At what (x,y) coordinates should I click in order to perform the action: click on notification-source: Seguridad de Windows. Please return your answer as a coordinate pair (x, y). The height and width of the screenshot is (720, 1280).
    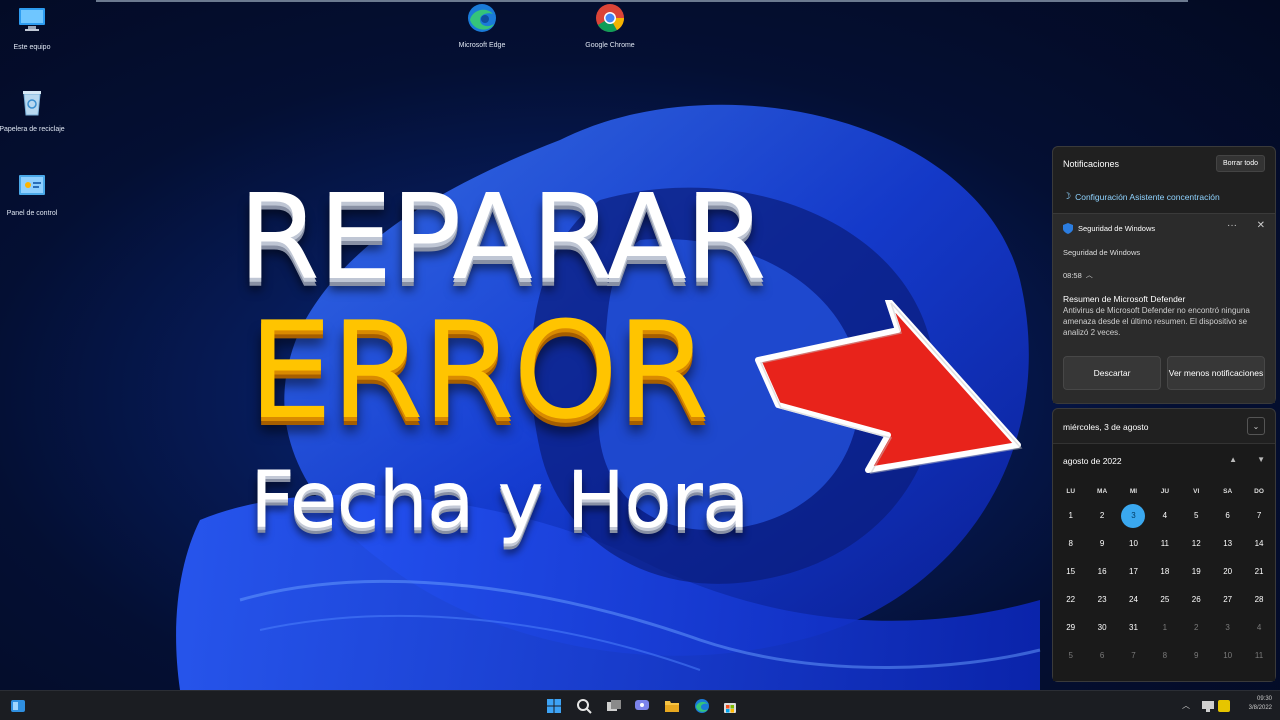
    Looking at the image, I should click on (1102, 252).